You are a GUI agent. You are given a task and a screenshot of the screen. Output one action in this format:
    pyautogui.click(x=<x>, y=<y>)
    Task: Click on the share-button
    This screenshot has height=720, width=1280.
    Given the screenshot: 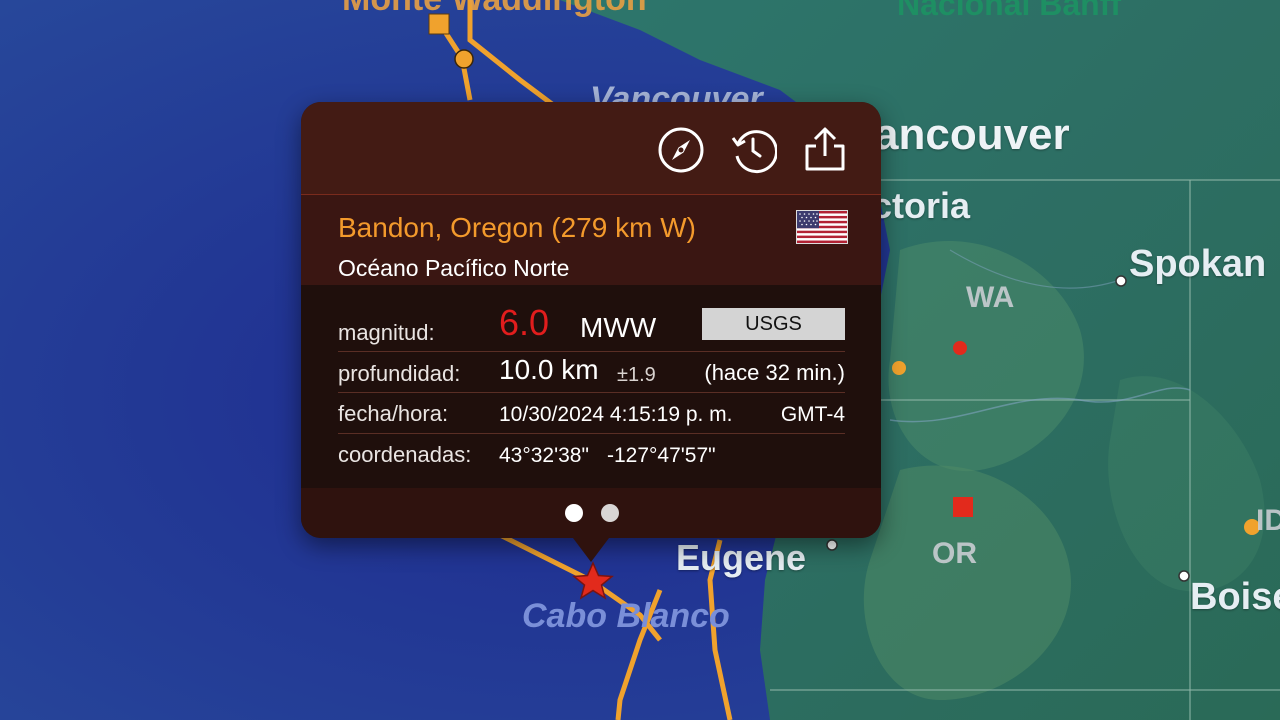 What is the action you would take?
    pyautogui.click(x=825, y=150)
    